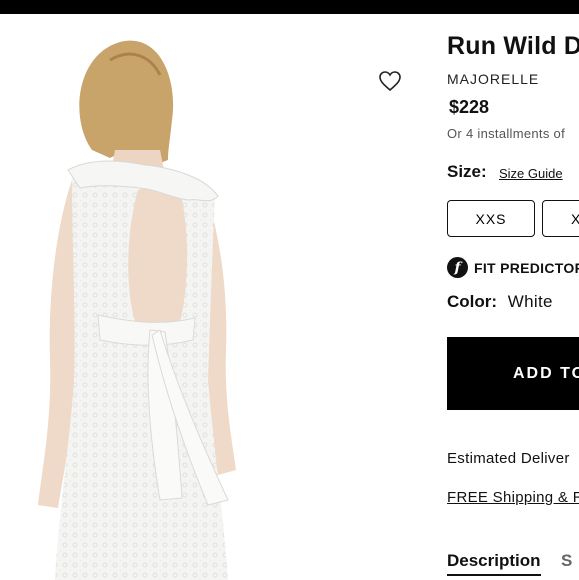 The image size is (579, 580). What do you see at coordinates (513, 497) in the screenshot?
I see `free-shipping-link: FREE Shipping & R` at bounding box center [513, 497].